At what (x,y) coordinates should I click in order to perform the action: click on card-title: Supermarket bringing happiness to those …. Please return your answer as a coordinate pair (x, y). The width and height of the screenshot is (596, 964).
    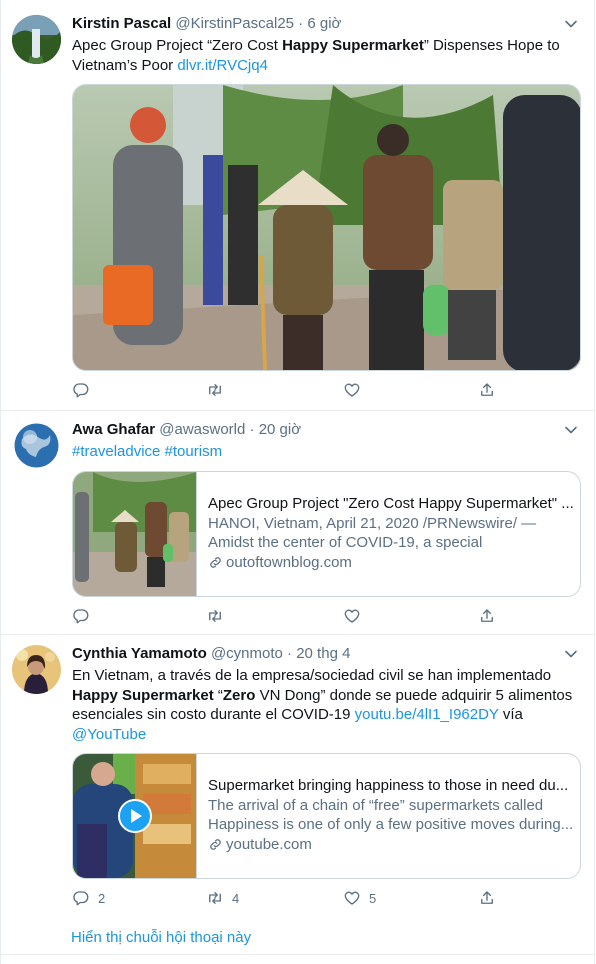
    Looking at the image, I should click on (388, 785).